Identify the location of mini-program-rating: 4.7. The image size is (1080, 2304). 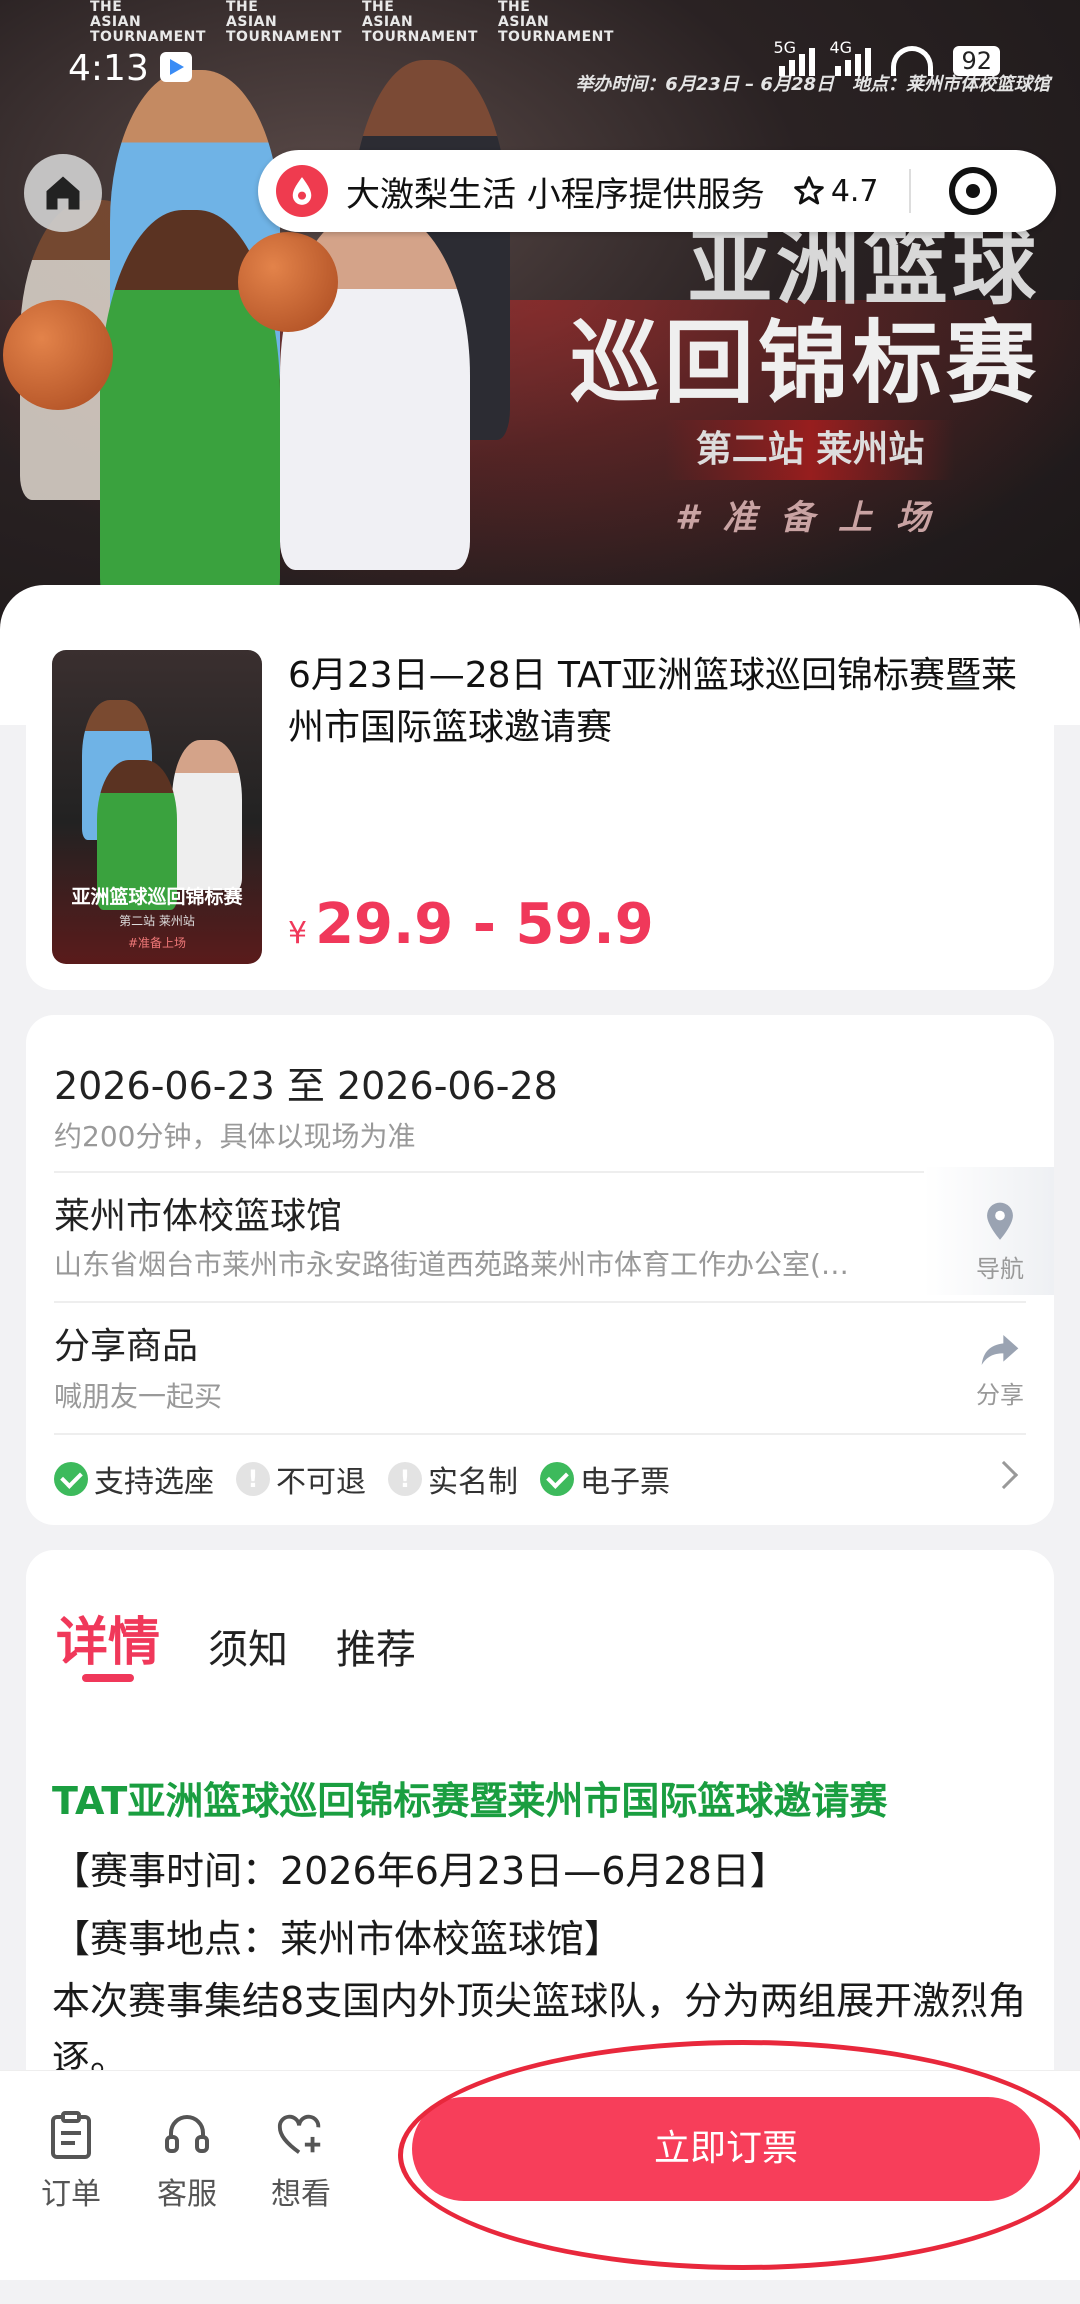
(836, 191).